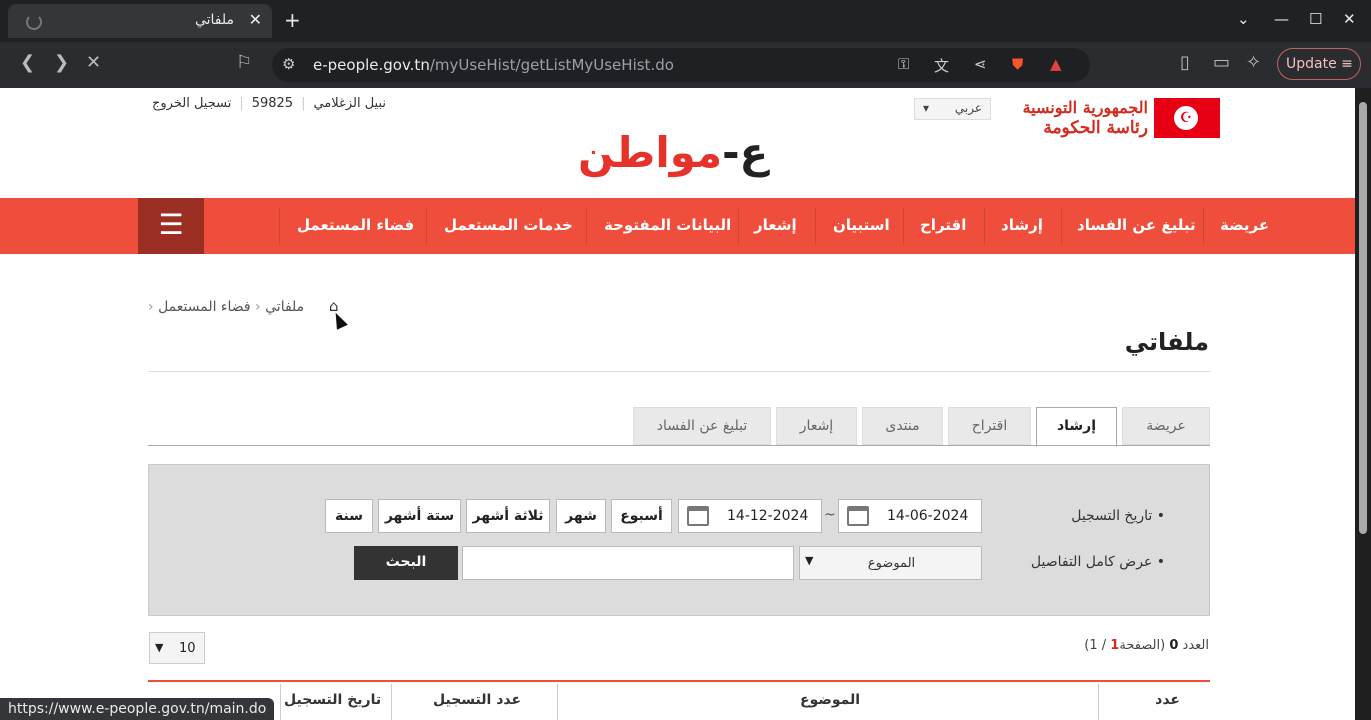  I want to click on tab-forum: منتدى, so click(902, 426).